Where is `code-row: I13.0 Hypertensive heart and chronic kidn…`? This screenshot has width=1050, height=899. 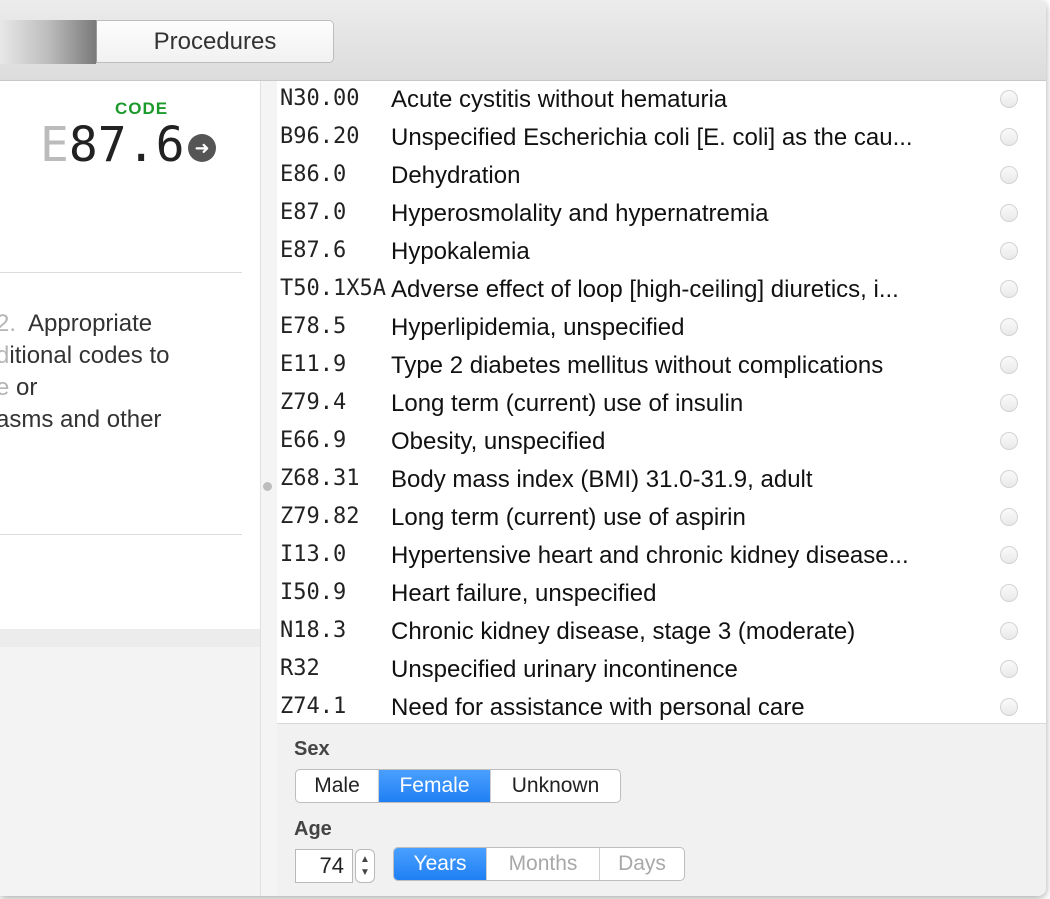
code-row: I13.0 Hypertensive heart and chronic kidn… is located at coordinates (661, 556).